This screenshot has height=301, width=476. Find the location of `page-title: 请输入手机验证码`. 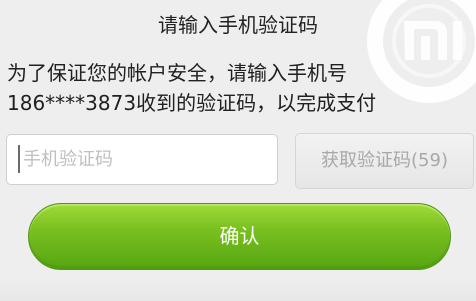

page-title: 请输入手机验证码 is located at coordinates (238, 25).